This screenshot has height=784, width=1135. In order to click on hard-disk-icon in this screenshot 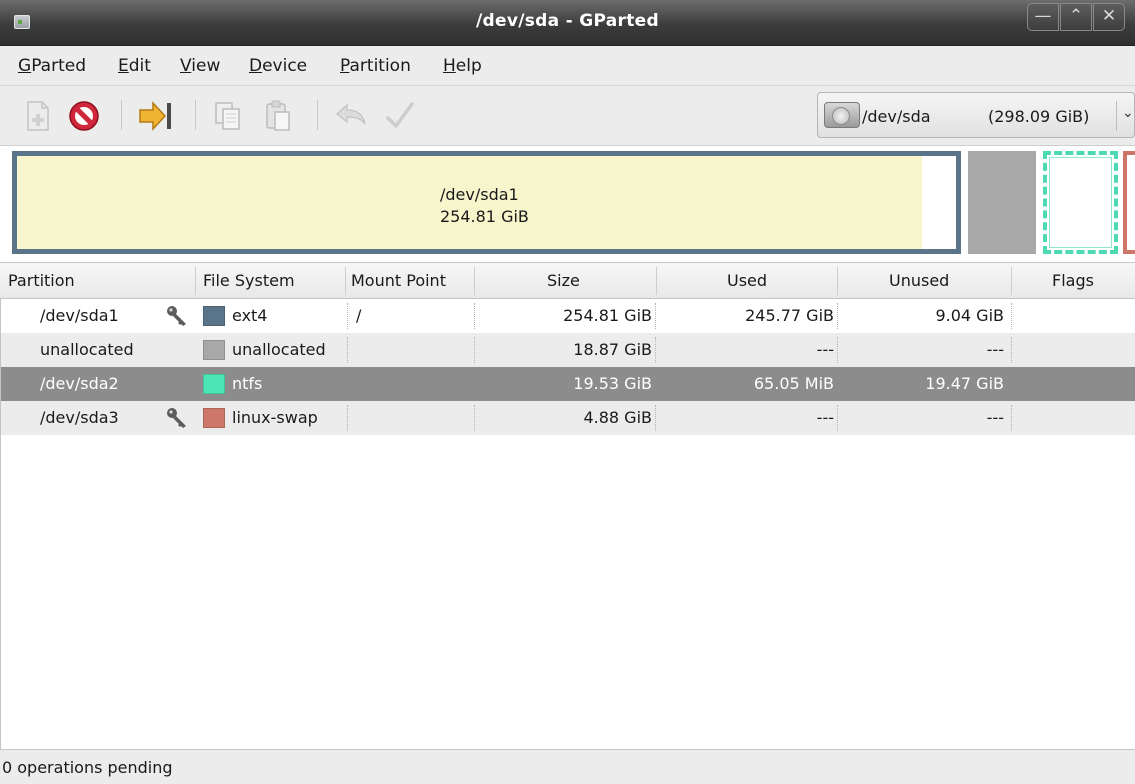, I will do `click(842, 115)`.